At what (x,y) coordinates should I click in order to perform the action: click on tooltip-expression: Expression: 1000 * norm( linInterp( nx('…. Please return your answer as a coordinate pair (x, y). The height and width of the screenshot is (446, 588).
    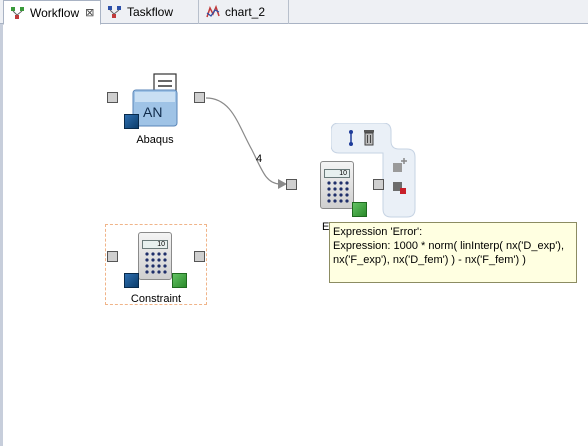
    Looking at the image, I should click on (449, 246).